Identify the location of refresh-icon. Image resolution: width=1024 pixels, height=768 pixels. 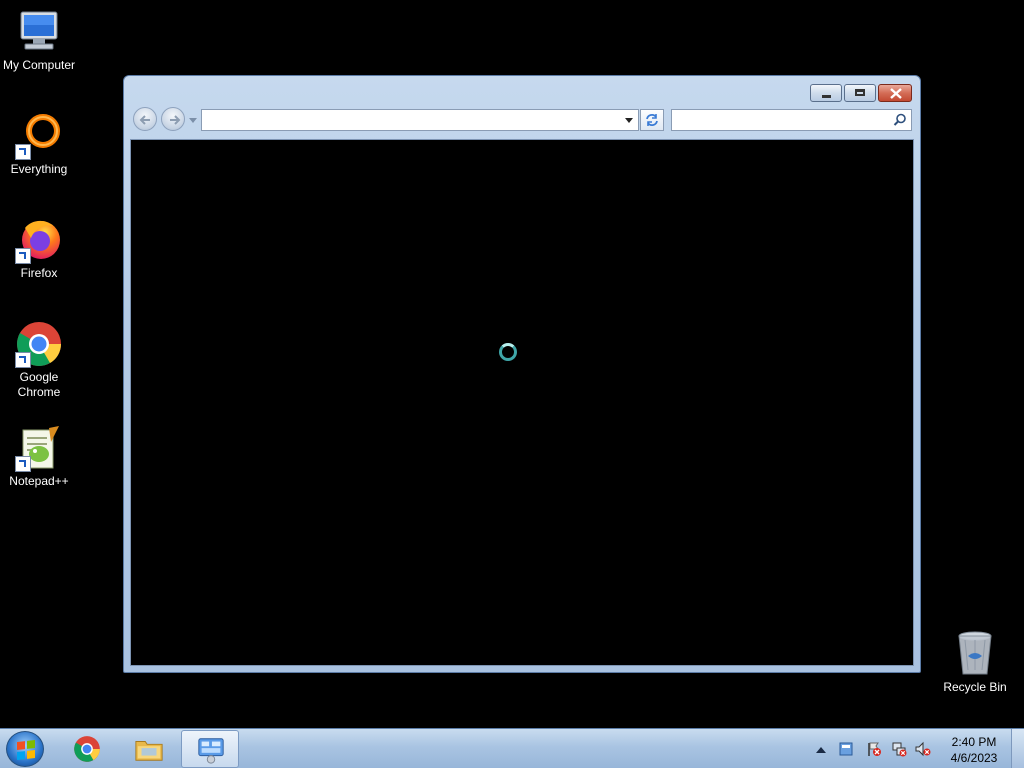
(652, 120).